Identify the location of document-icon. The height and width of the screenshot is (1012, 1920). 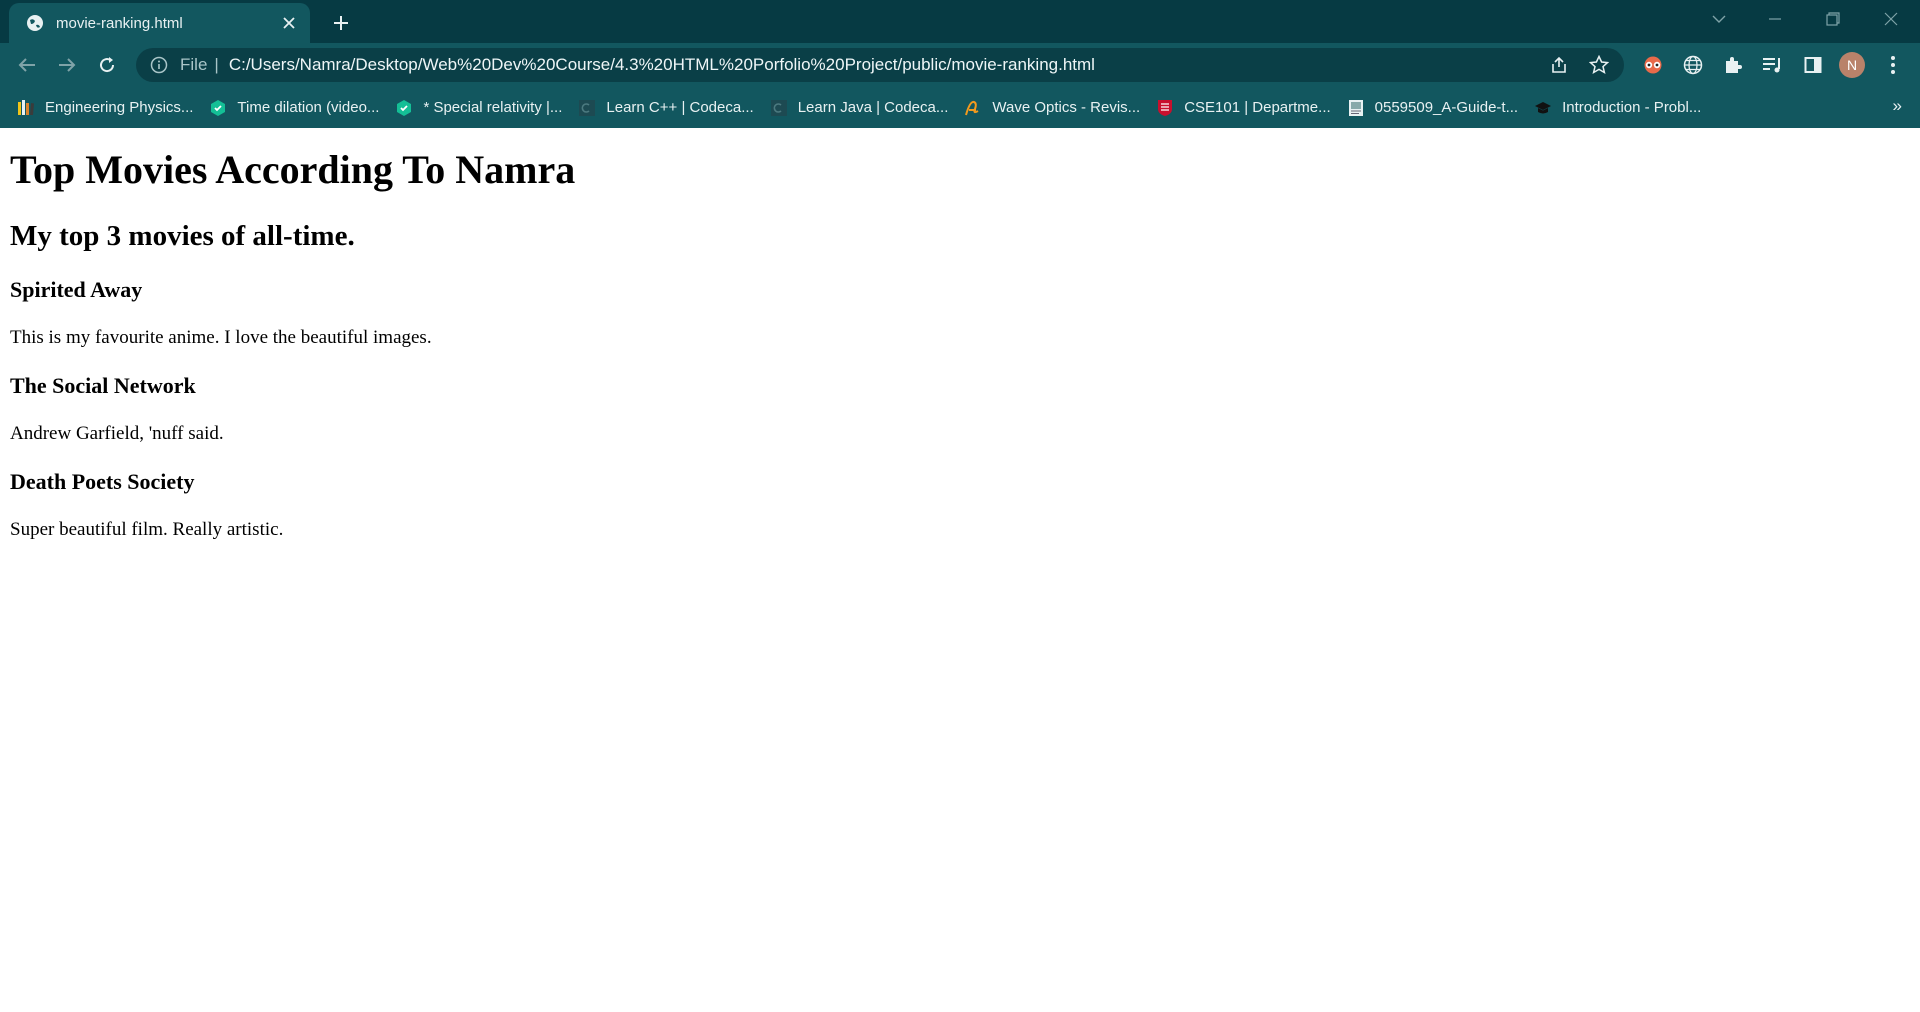
(1356, 108).